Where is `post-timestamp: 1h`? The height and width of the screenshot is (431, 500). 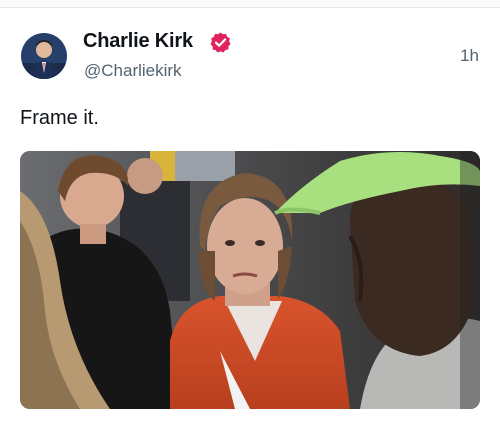 post-timestamp: 1h is located at coordinates (469, 56).